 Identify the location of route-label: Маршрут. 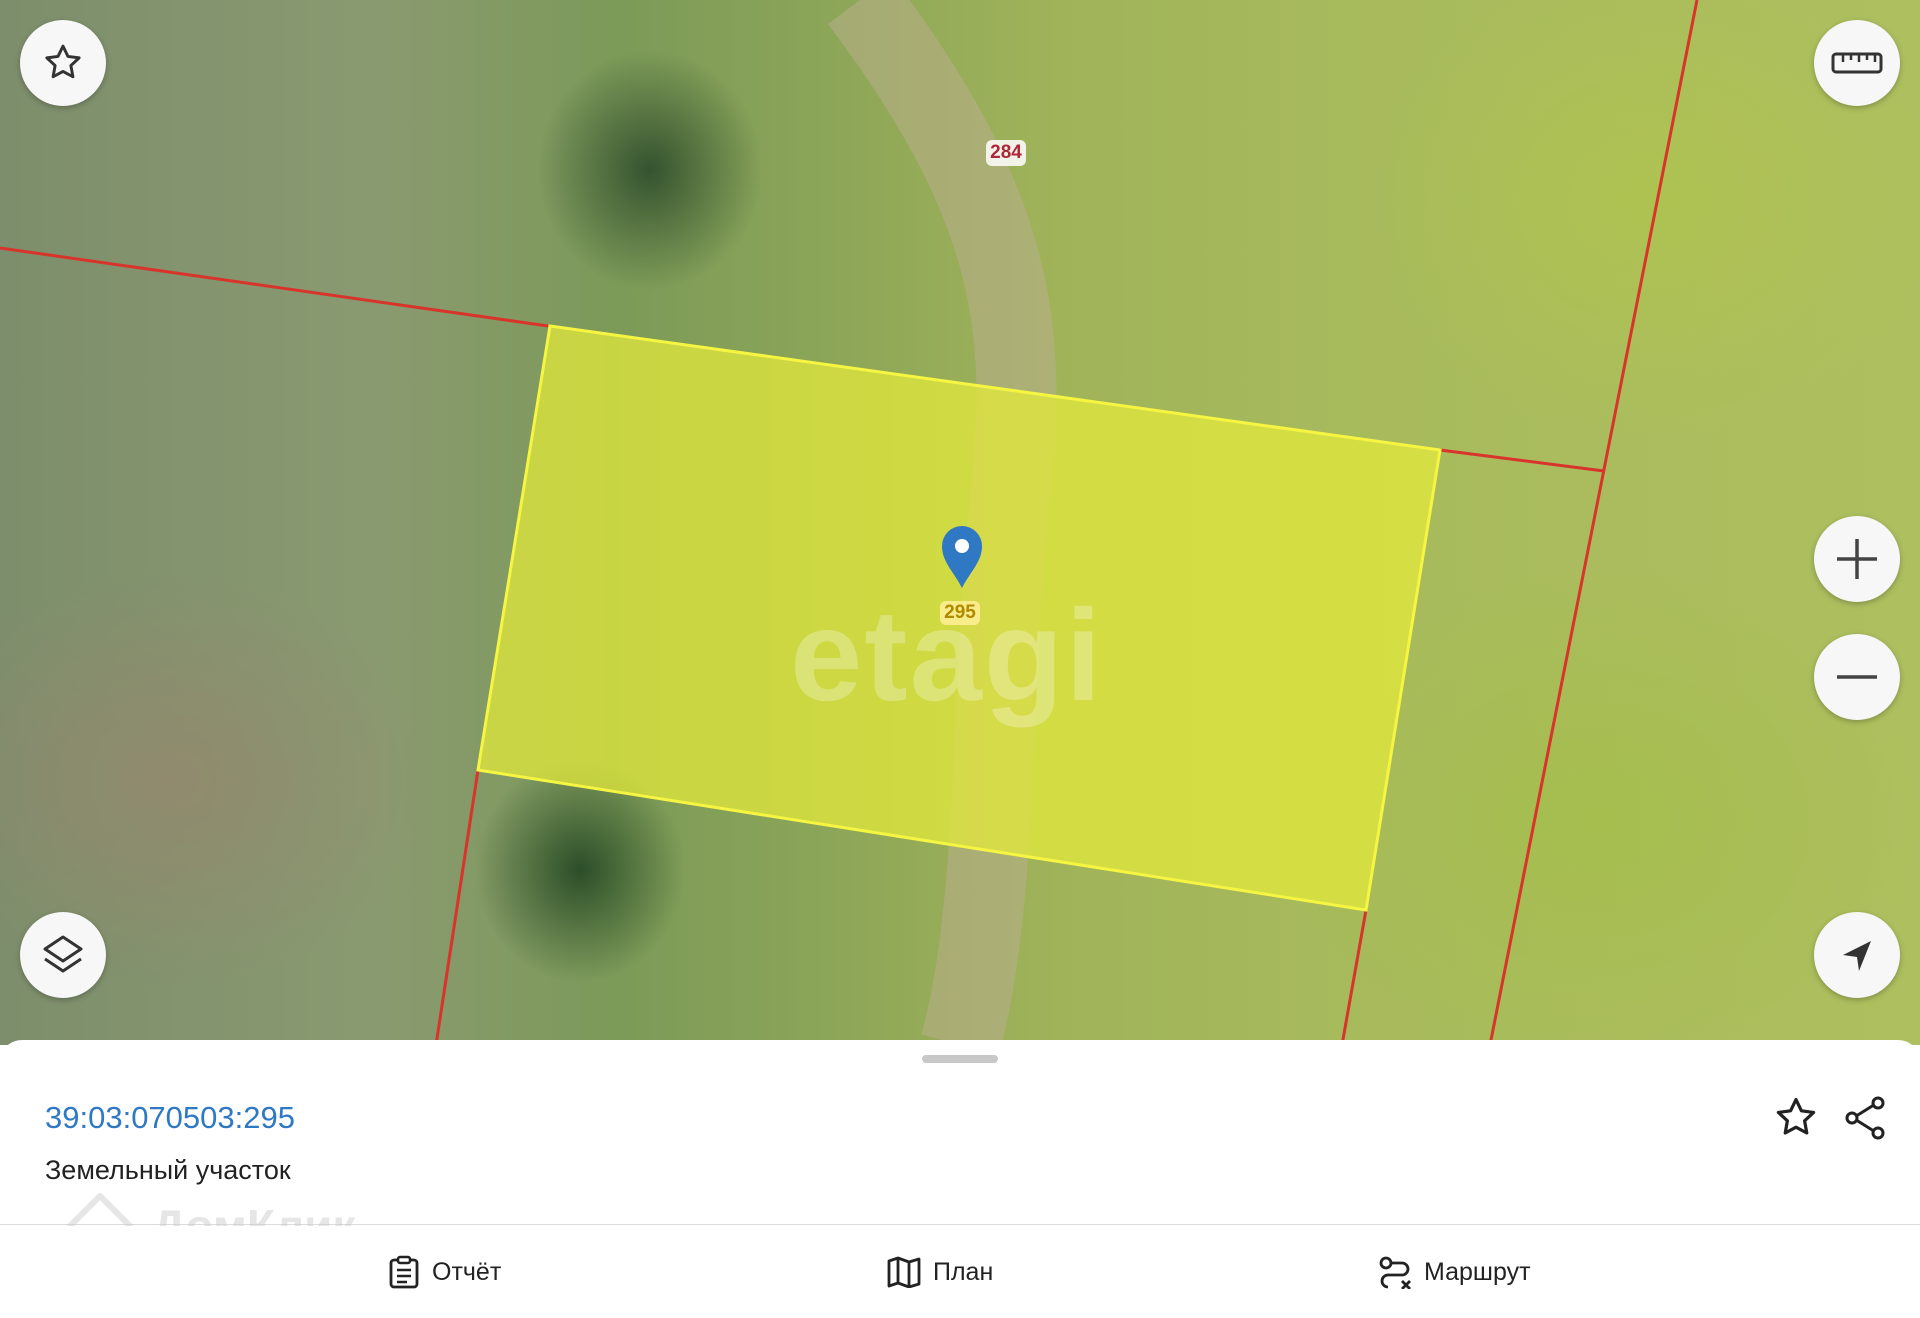
(1477, 1271).